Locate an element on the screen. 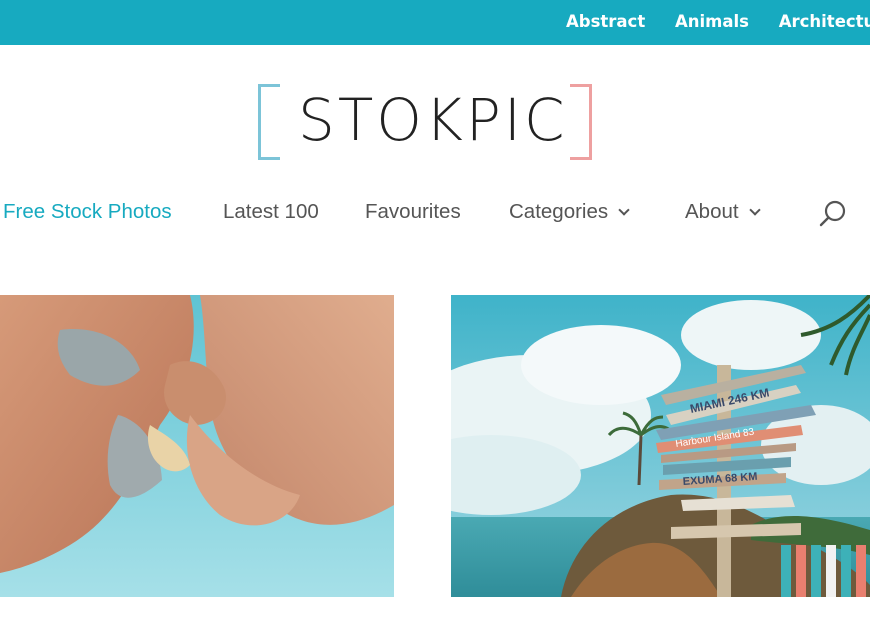 The width and height of the screenshot is (870, 636). nav-item-about: About is located at coordinates (723, 212).